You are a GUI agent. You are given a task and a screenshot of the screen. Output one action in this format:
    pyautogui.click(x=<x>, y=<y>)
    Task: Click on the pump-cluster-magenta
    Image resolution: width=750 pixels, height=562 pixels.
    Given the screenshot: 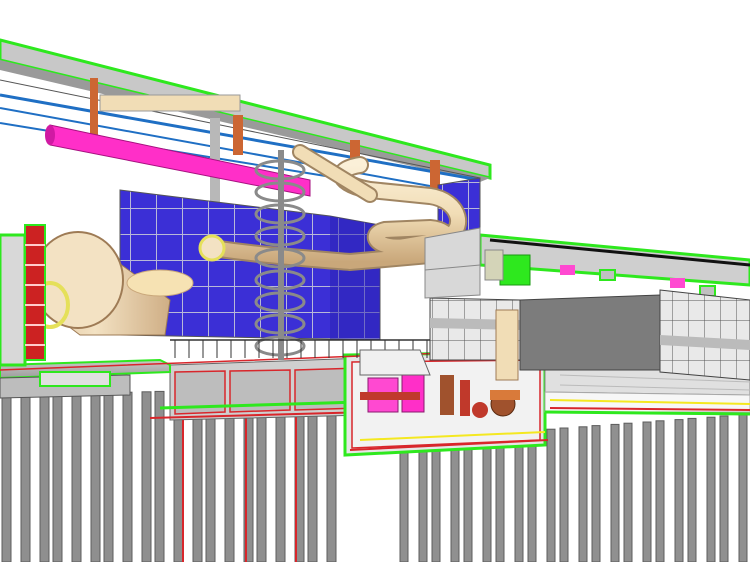 What is the action you would take?
    pyautogui.click(x=392, y=392)
    